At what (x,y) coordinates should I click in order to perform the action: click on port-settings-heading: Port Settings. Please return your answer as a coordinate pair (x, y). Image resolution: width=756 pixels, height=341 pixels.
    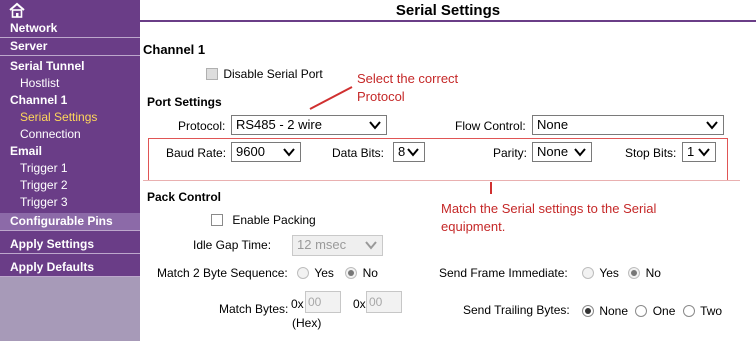
    Looking at the image, I should click on (184, 102).